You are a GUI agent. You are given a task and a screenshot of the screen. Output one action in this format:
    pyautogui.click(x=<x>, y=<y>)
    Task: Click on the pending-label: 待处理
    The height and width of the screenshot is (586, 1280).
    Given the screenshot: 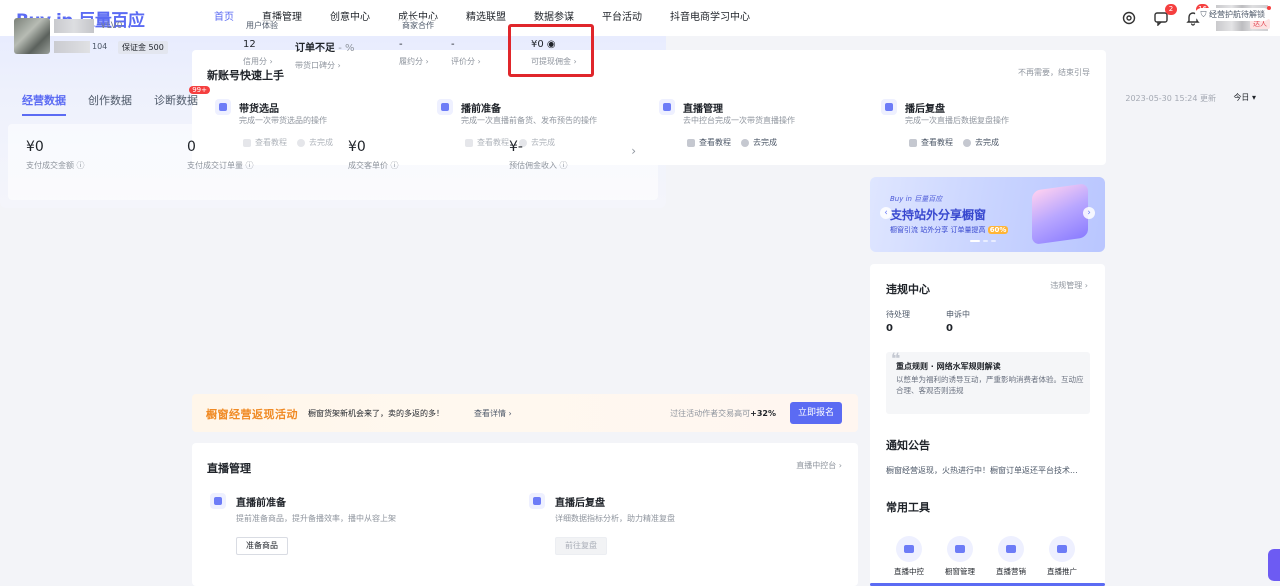 What is the action you would take?
    pyautogui.click(x=898, y=314)
    